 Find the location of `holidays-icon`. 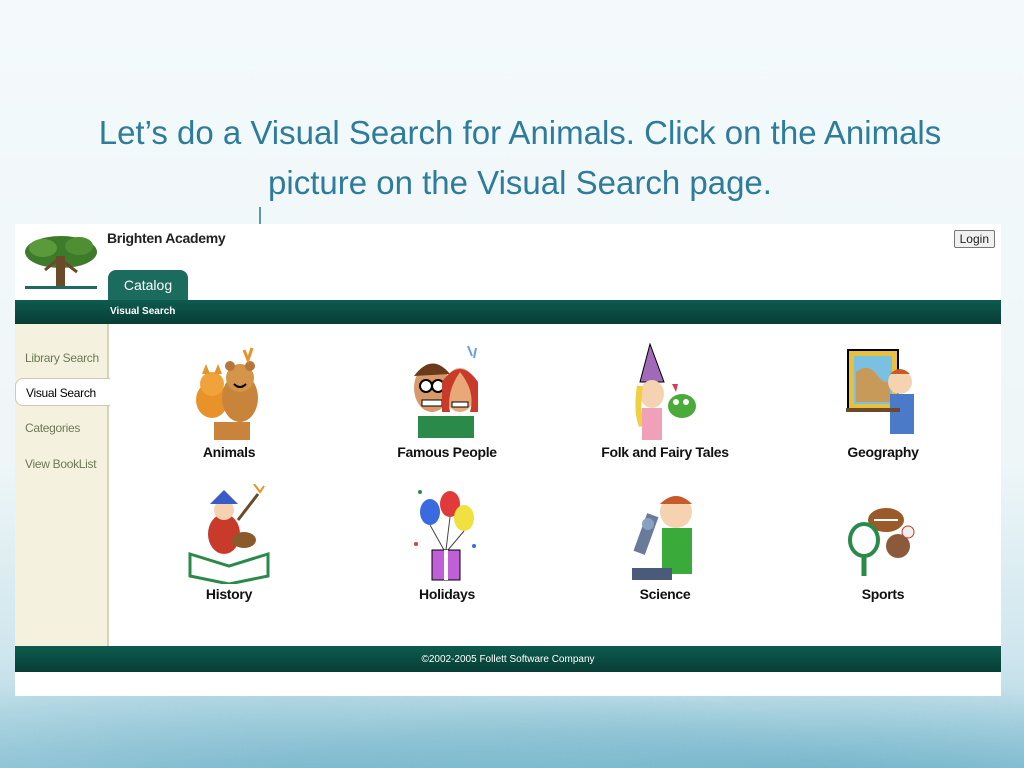

holidays-icon is located at coordinates (447, 534).